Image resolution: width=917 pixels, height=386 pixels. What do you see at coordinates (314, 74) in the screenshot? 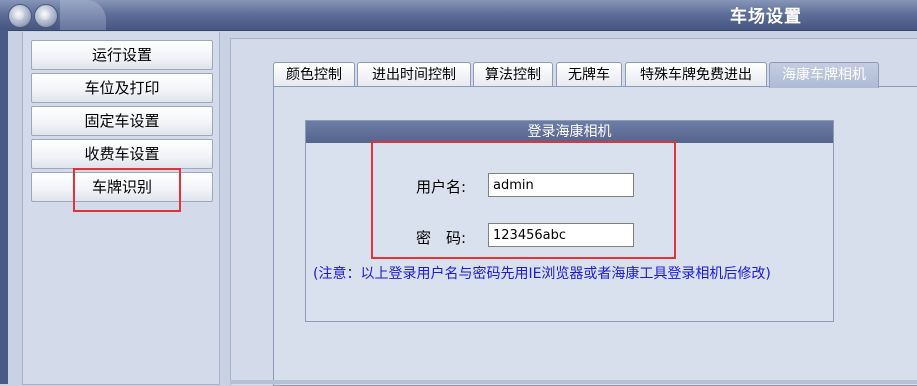
I see `tab-color-control: 颜色控制` at bounding box center [314, 74].